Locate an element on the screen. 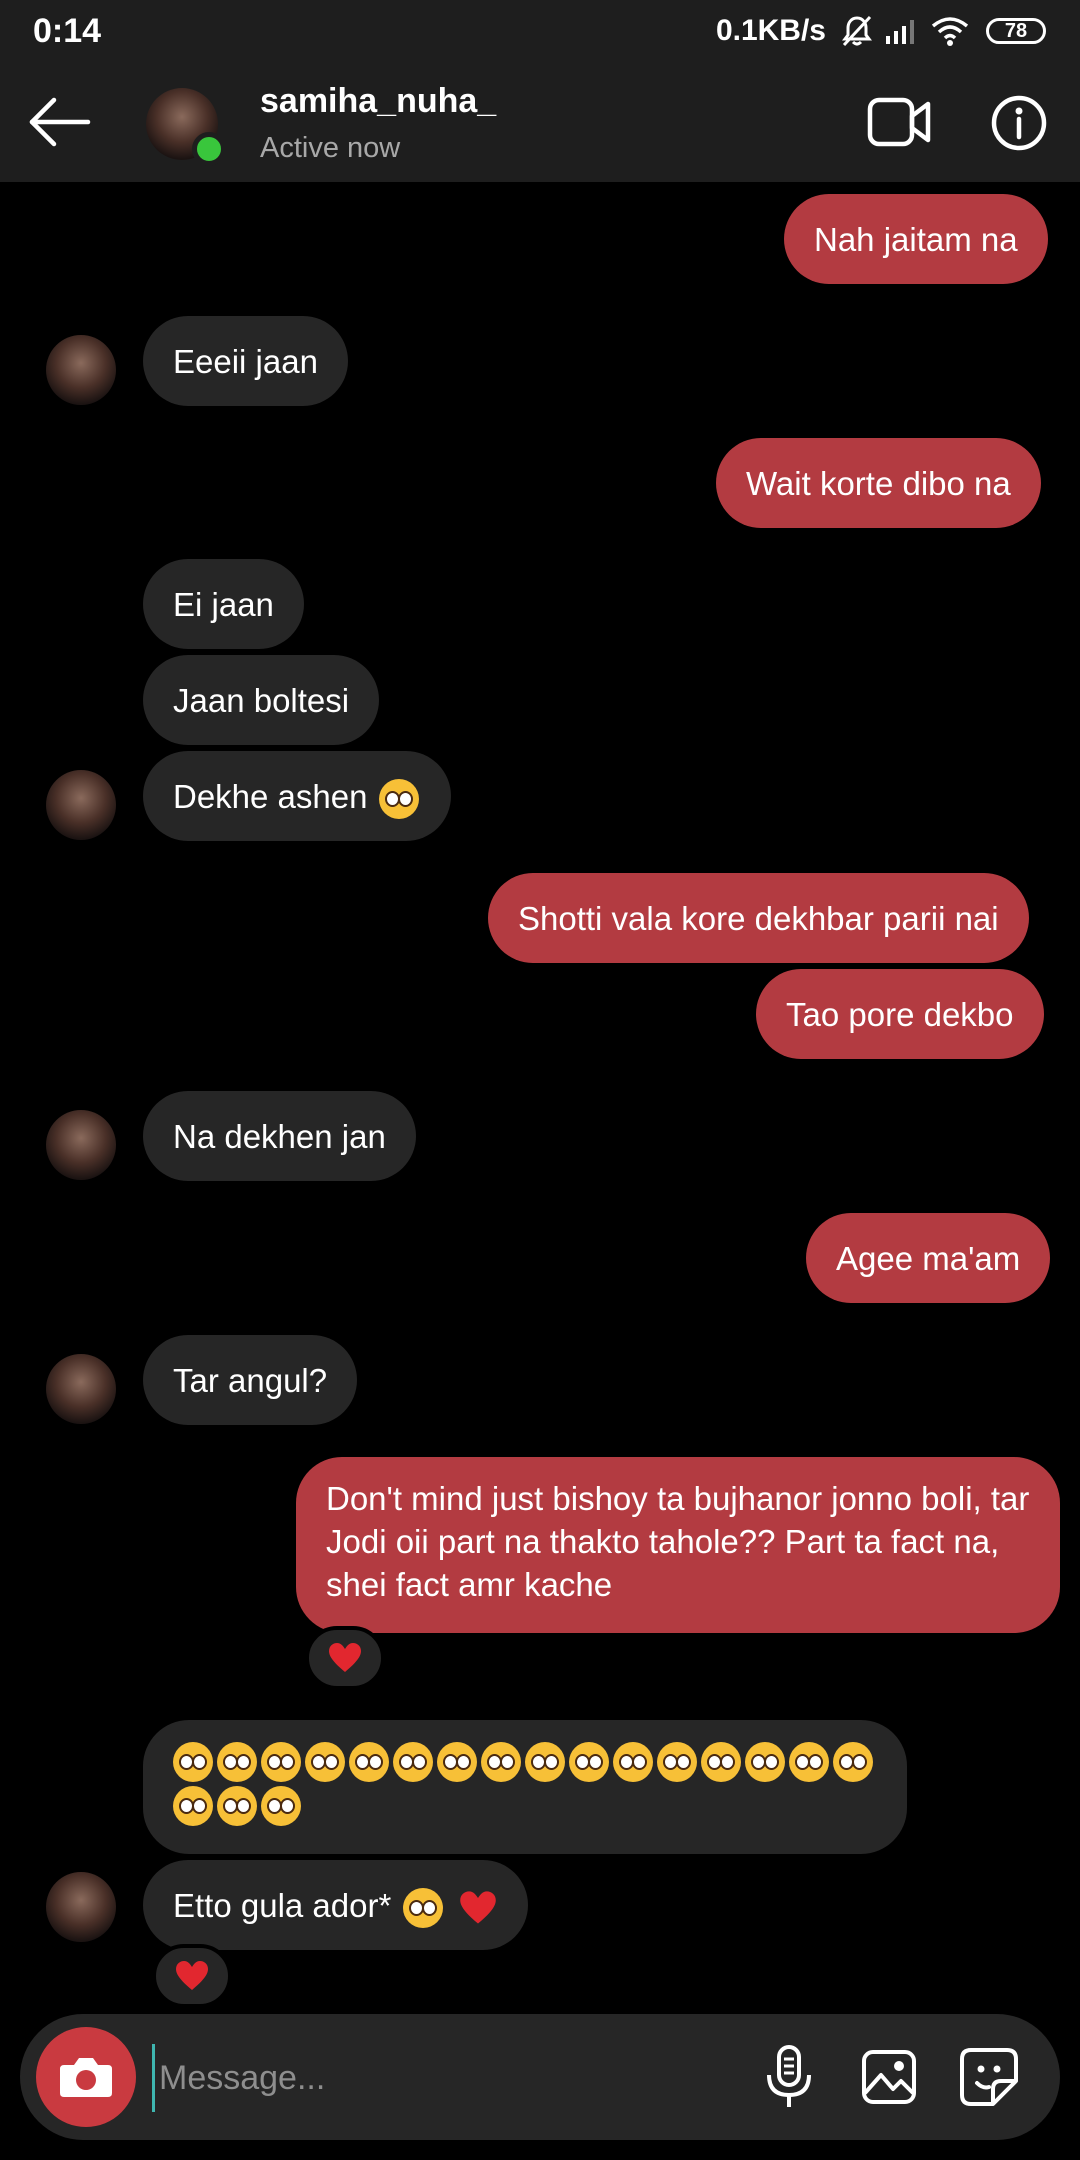 Image resolution: width=1080 pixels, height=2160 pixels. message-text: Wait korte dibo na is located at coordinates (878, 483).